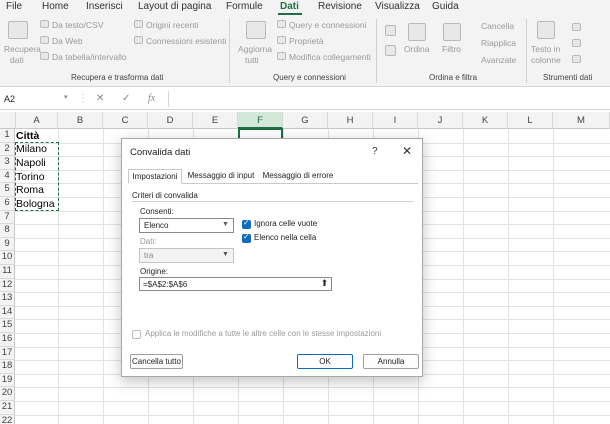 The image size is (610, 424). I want to click on ordina-button: Ordina, so click(417, 49).